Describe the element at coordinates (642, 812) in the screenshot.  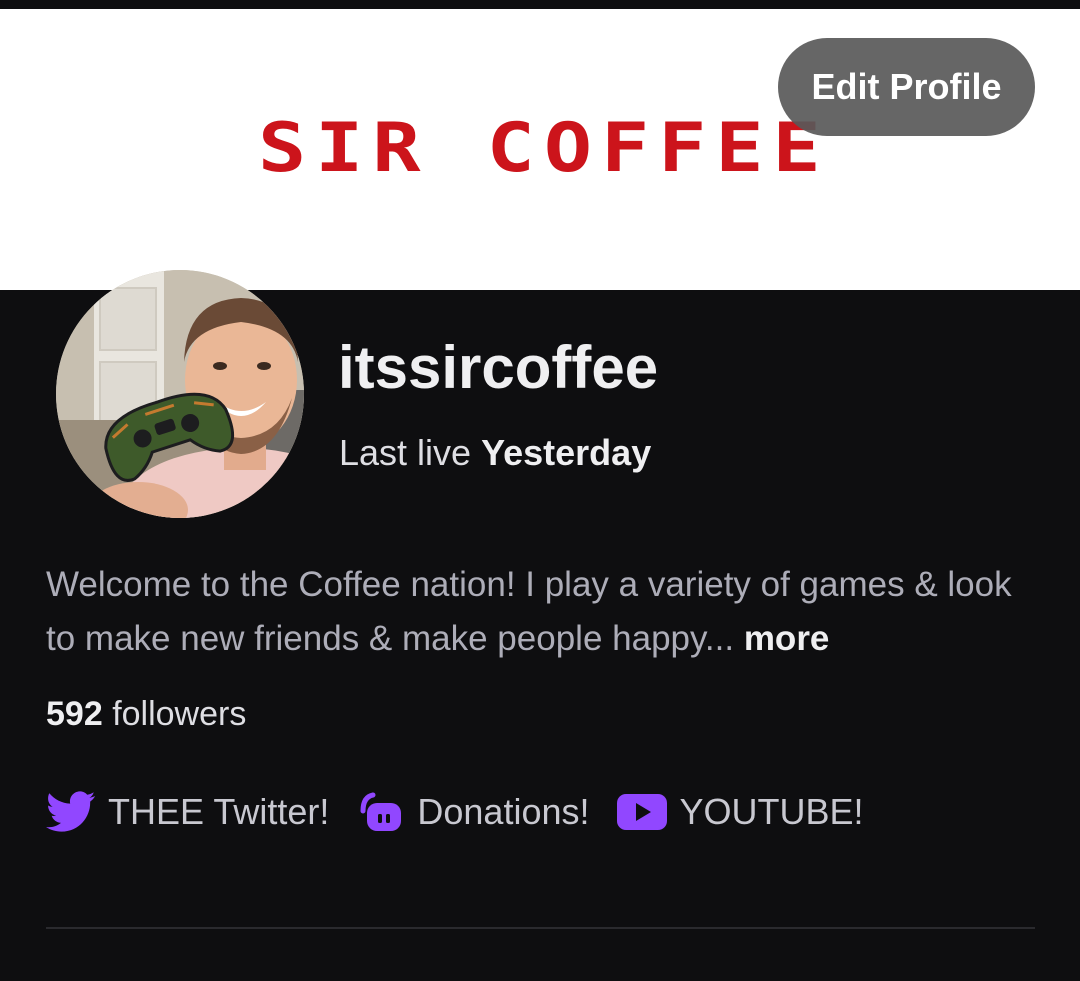
I see `youtube-icon` at that location.